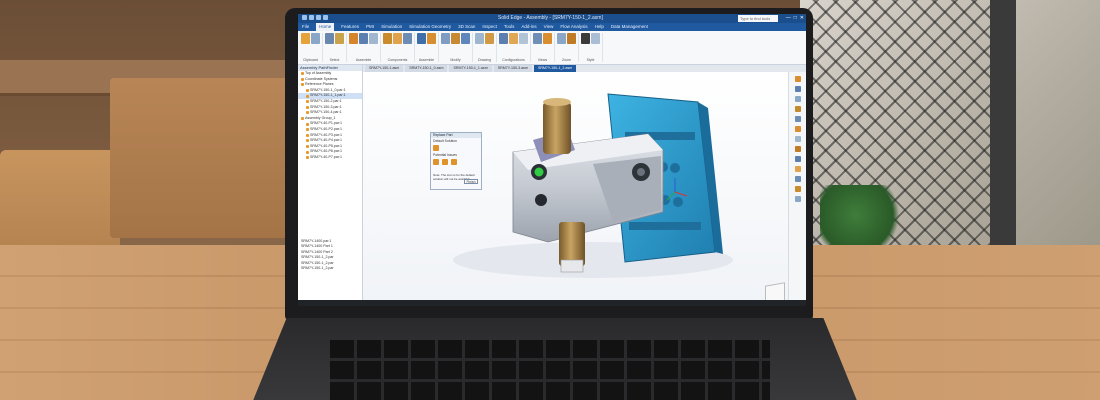 The height and width of the screenshot is (400, 1100). I want to click on document-tab: SRM7Y-150-1_2.asm, so click(555, 68).